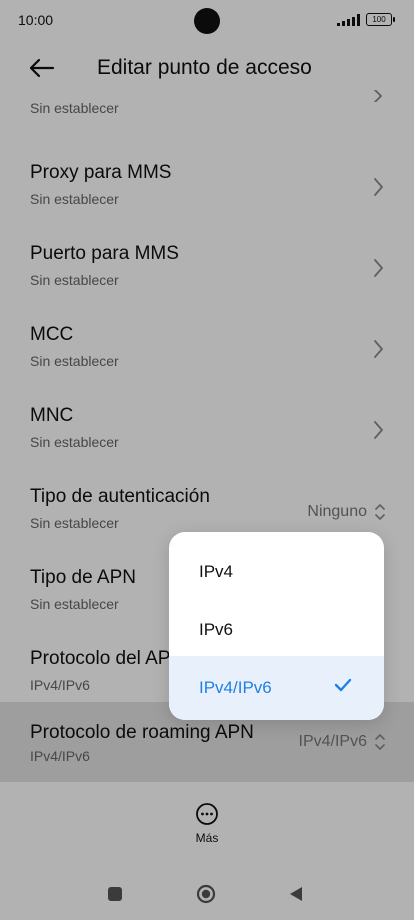  I want to click on option-label: IPv6, so click(216, 629).